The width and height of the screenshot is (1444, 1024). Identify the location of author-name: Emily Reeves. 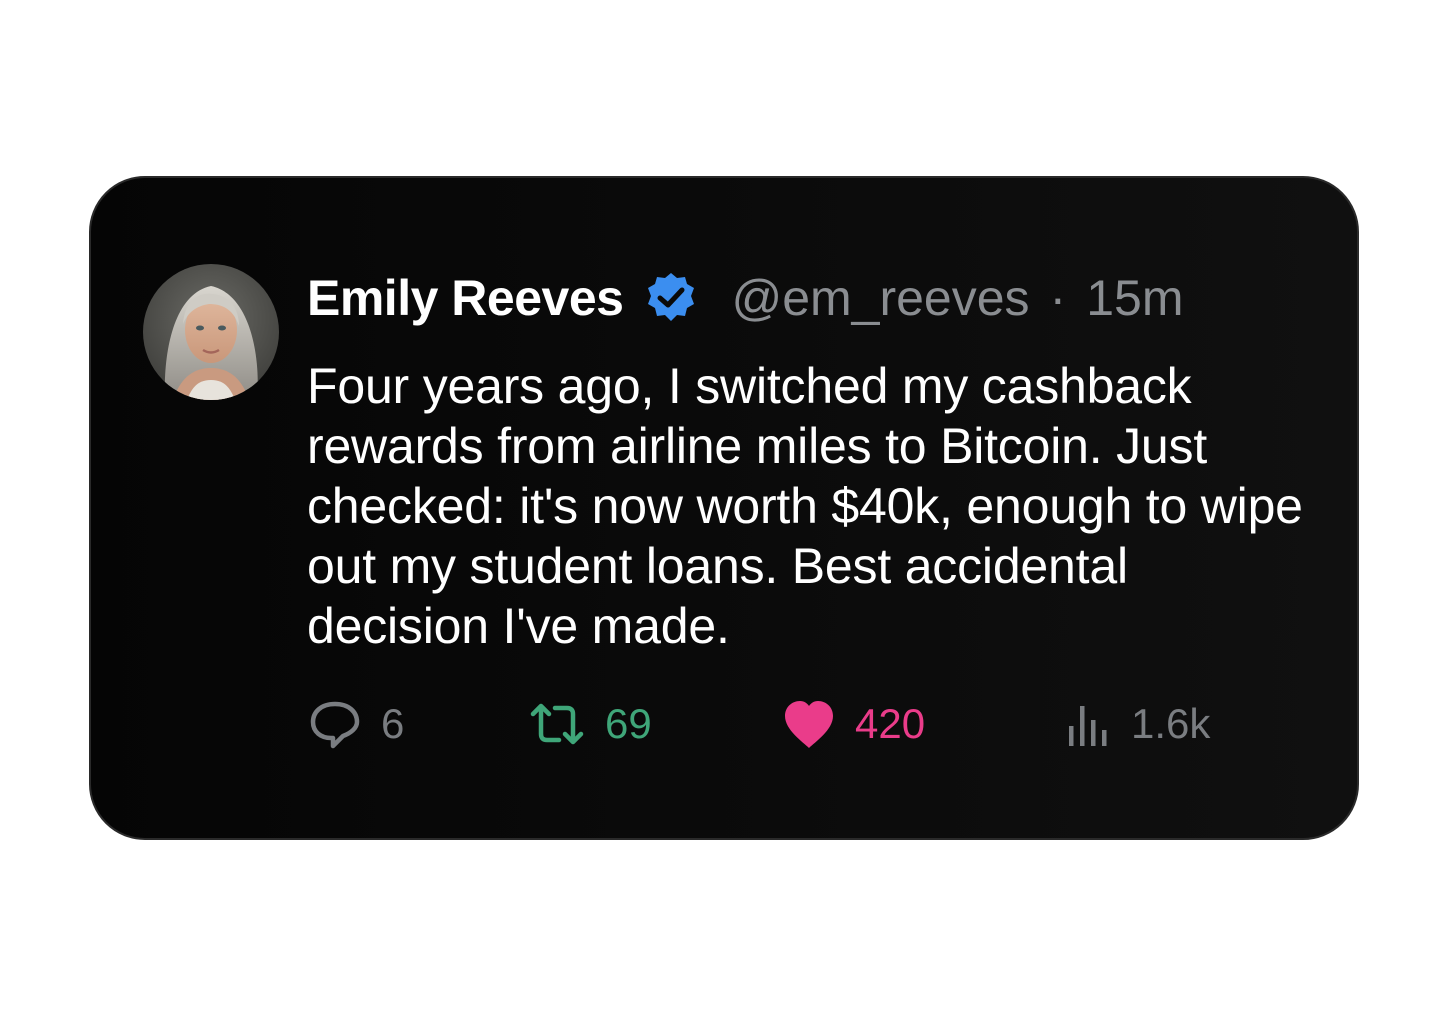
(465, 298).